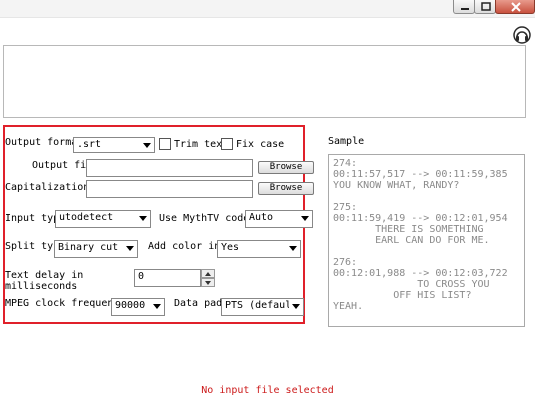  I want to click on input-type-value: utodetect, so click(86, 217).